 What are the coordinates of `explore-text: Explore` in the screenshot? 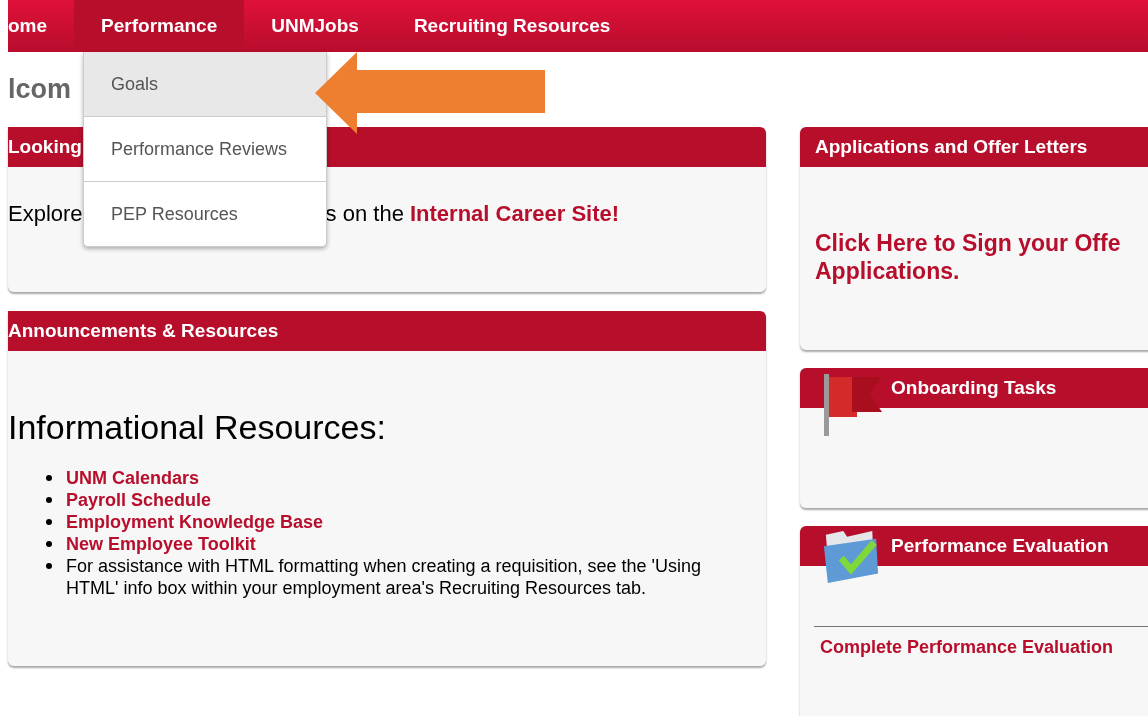 It's located at (45, 214).